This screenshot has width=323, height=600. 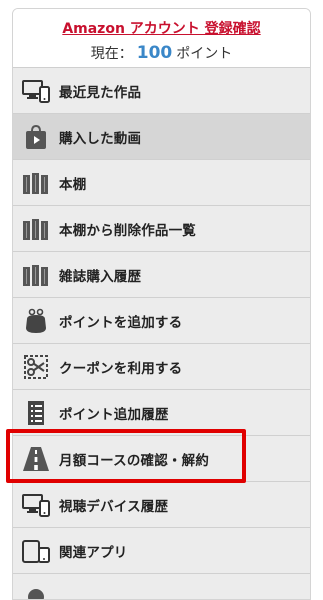 I want to click on menu-item-device-history: 視聴デバイス履歴, so click(x=161, y=505).